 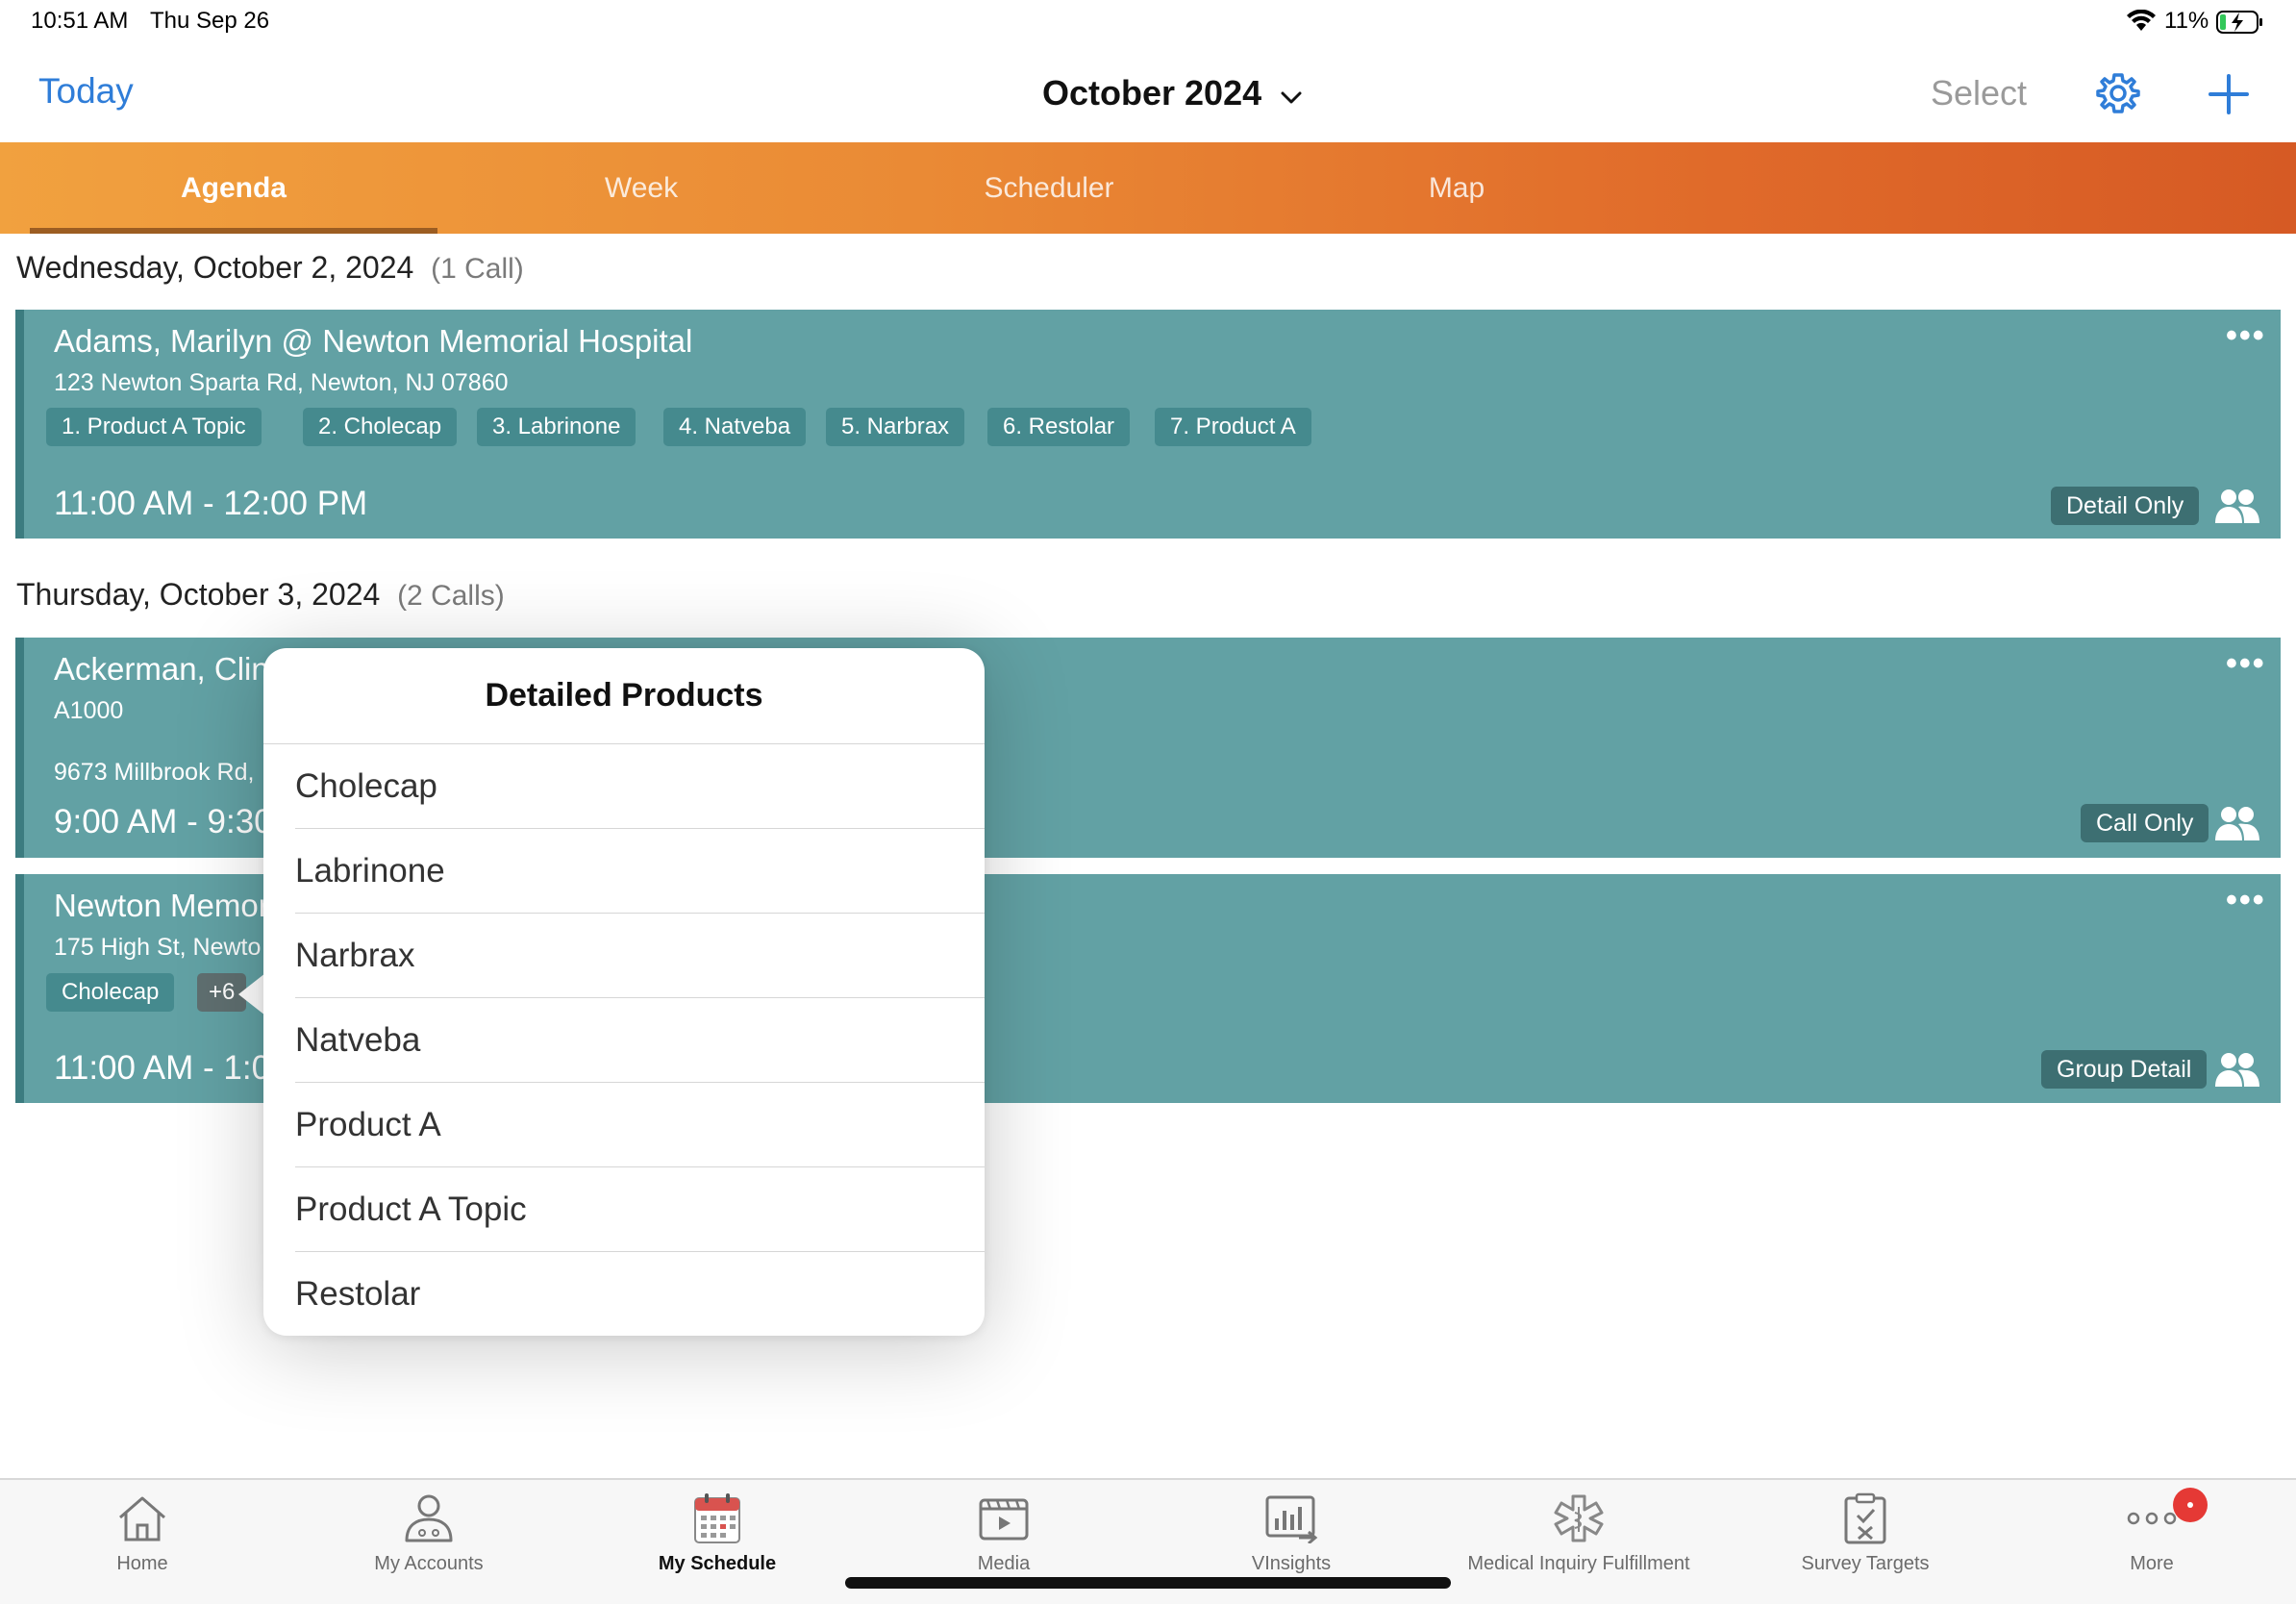 I want to click on chevron-down-icon, so click(x=1291, y=93).